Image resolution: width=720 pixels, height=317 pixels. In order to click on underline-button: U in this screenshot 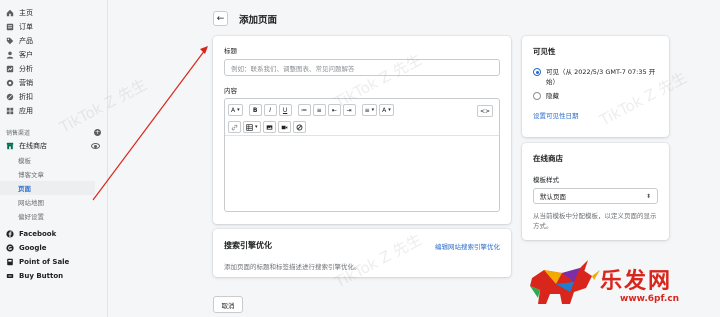, I will do `click(285, 110)`.